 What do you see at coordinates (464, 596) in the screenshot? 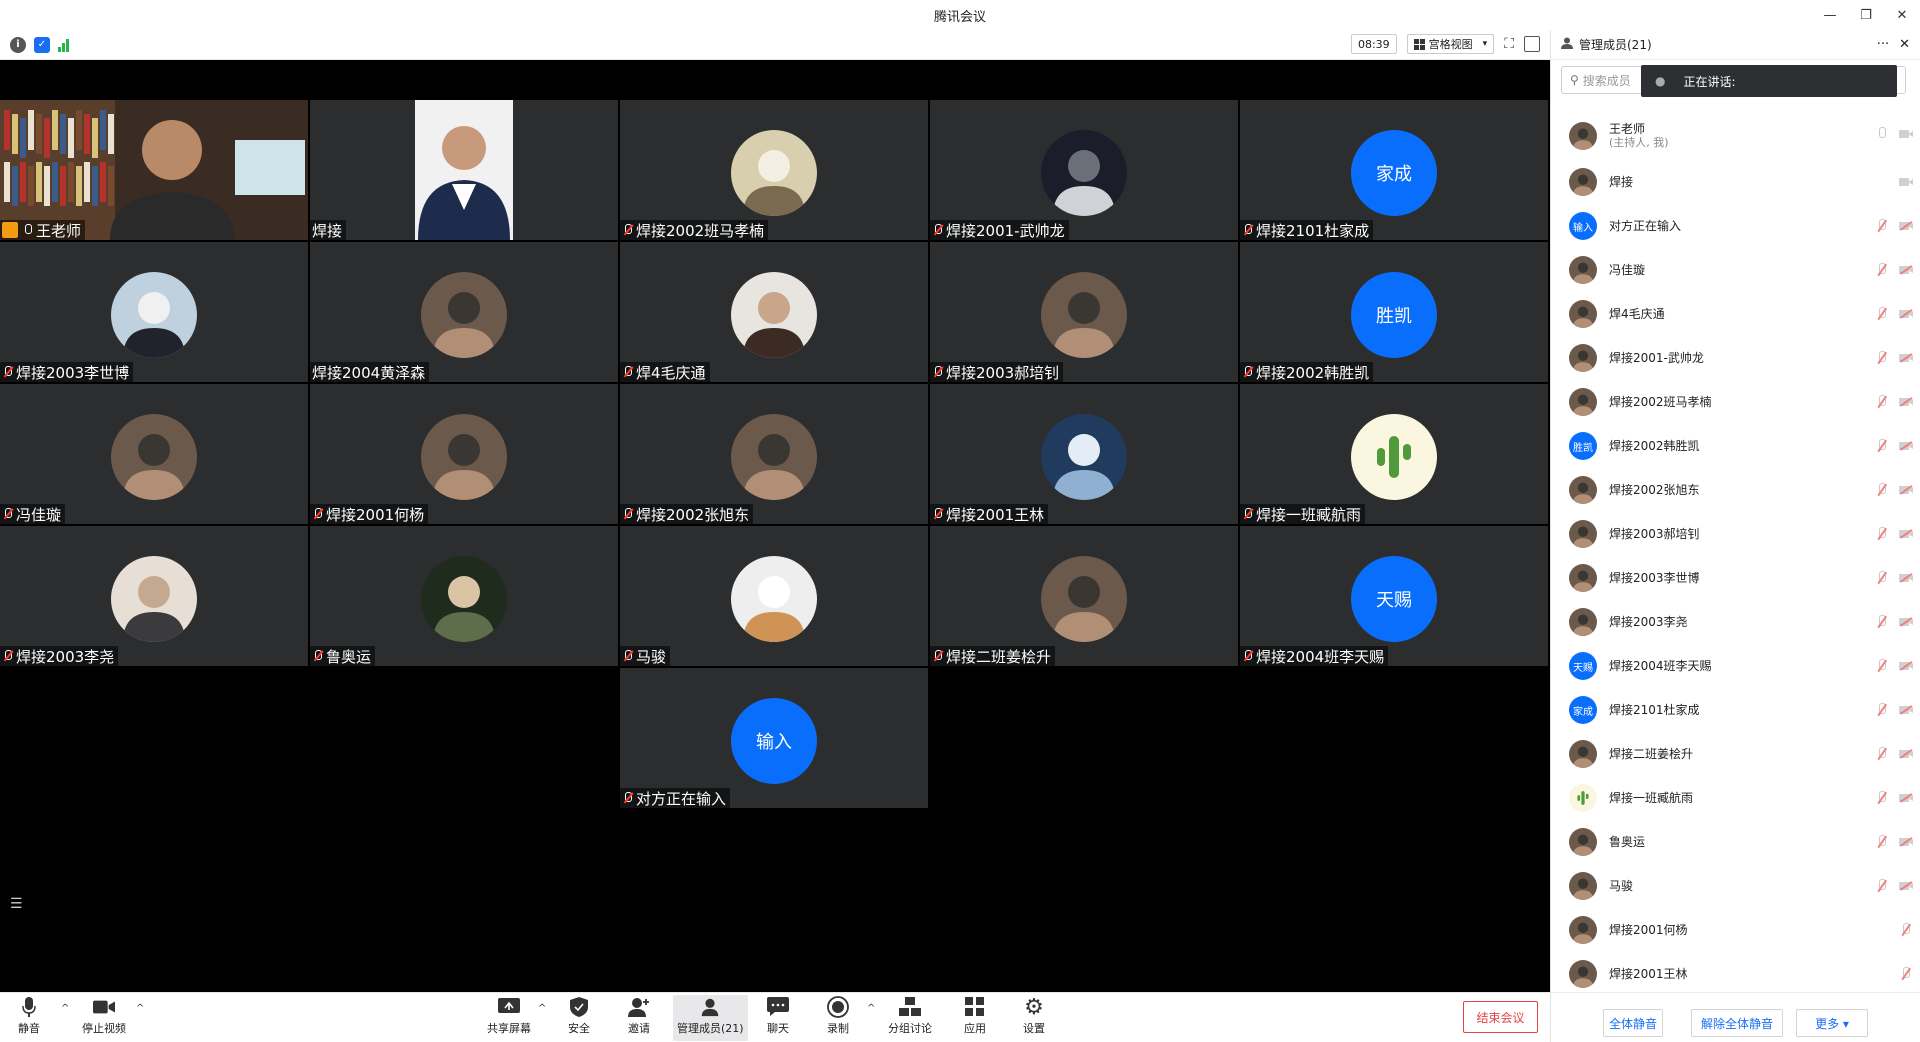
I see `video-tile: 鲁奥运` at bounding box center [464, 596].